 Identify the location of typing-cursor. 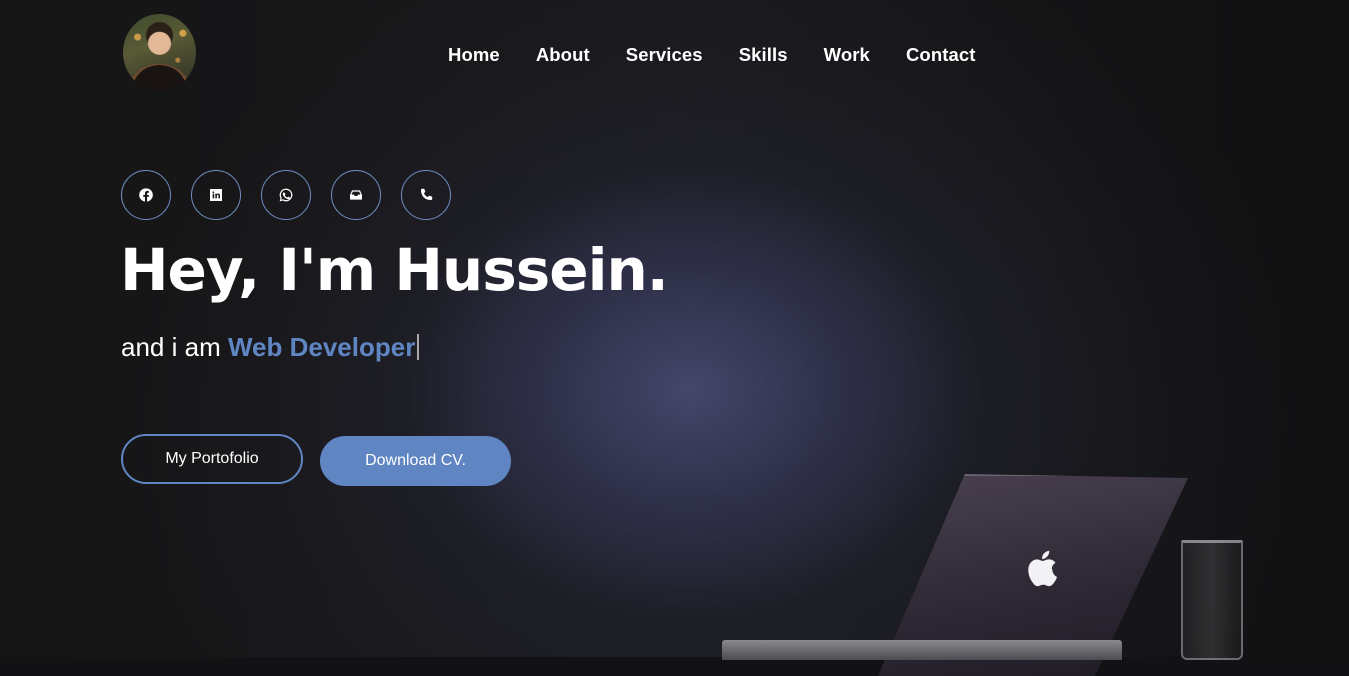
(418, 347).